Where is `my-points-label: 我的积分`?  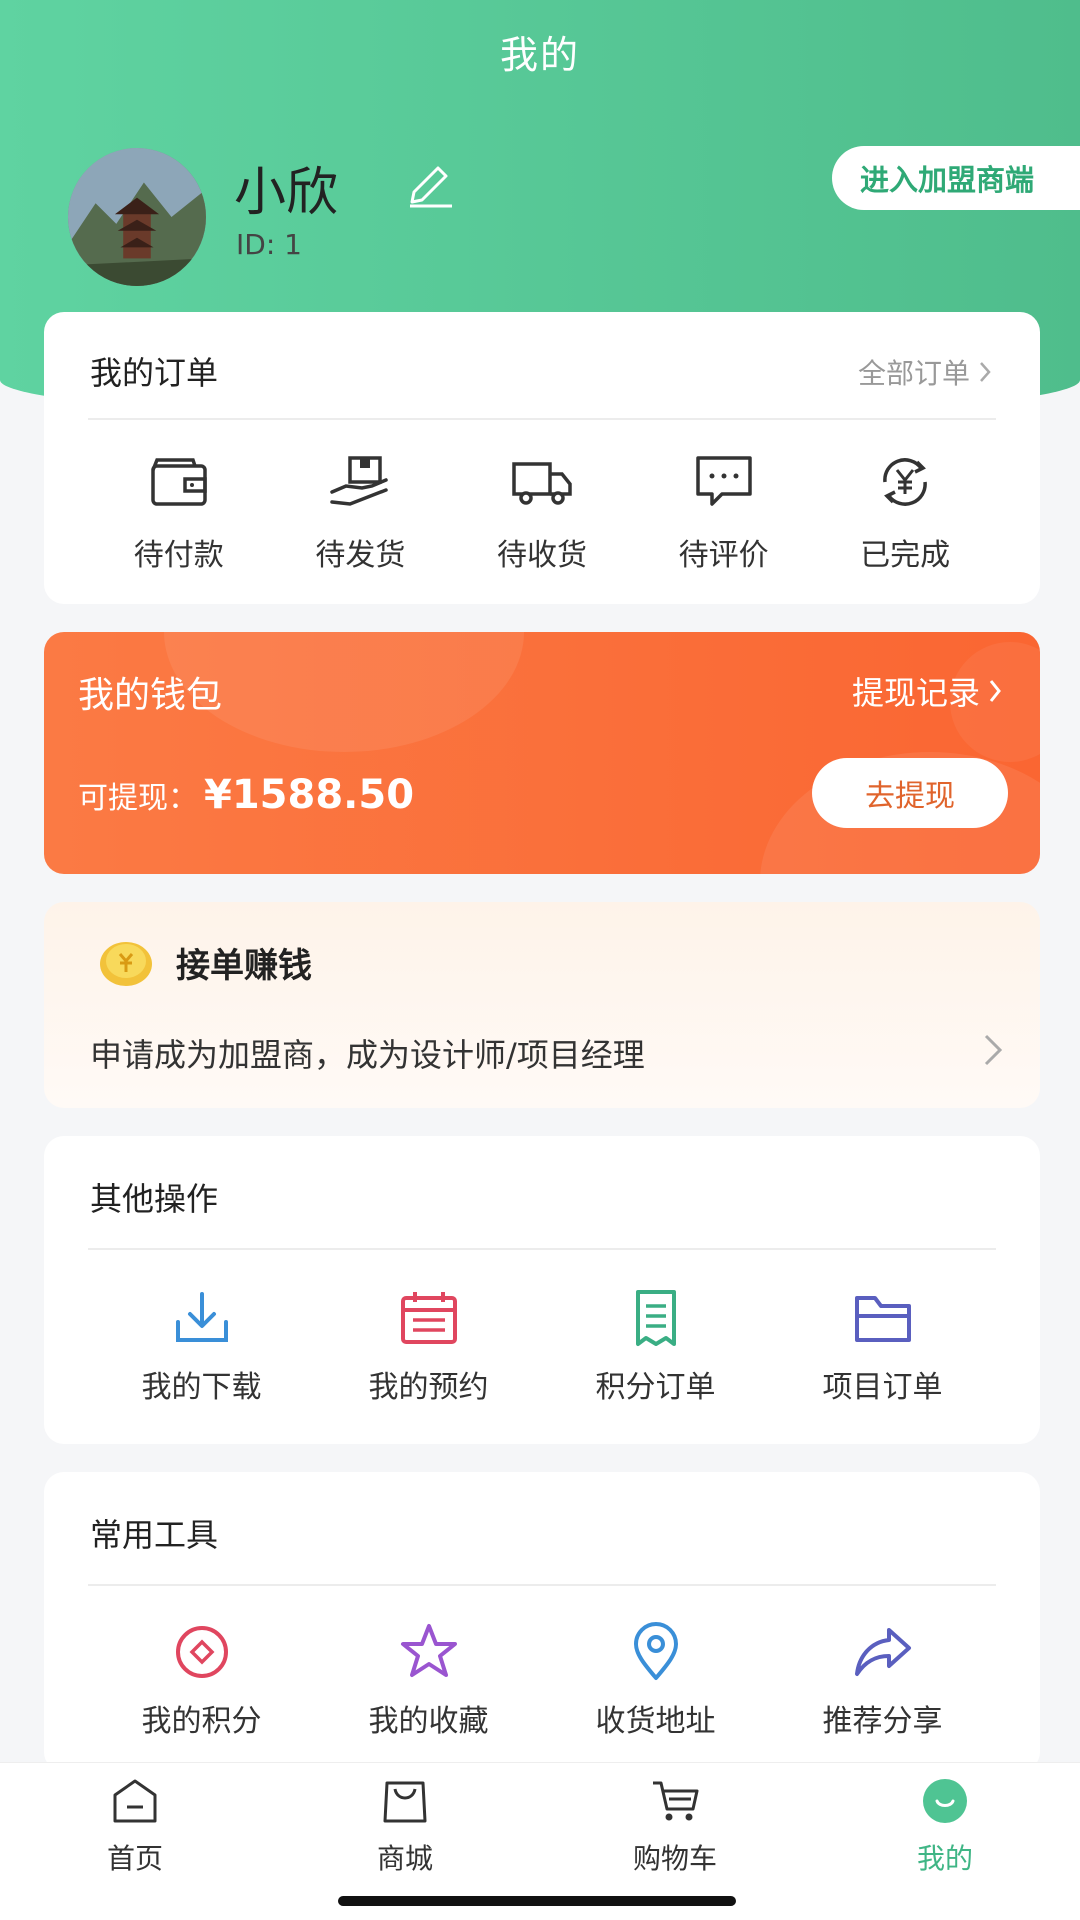
my-points-label: 我的积分 is located at coordinates (201, 1721).